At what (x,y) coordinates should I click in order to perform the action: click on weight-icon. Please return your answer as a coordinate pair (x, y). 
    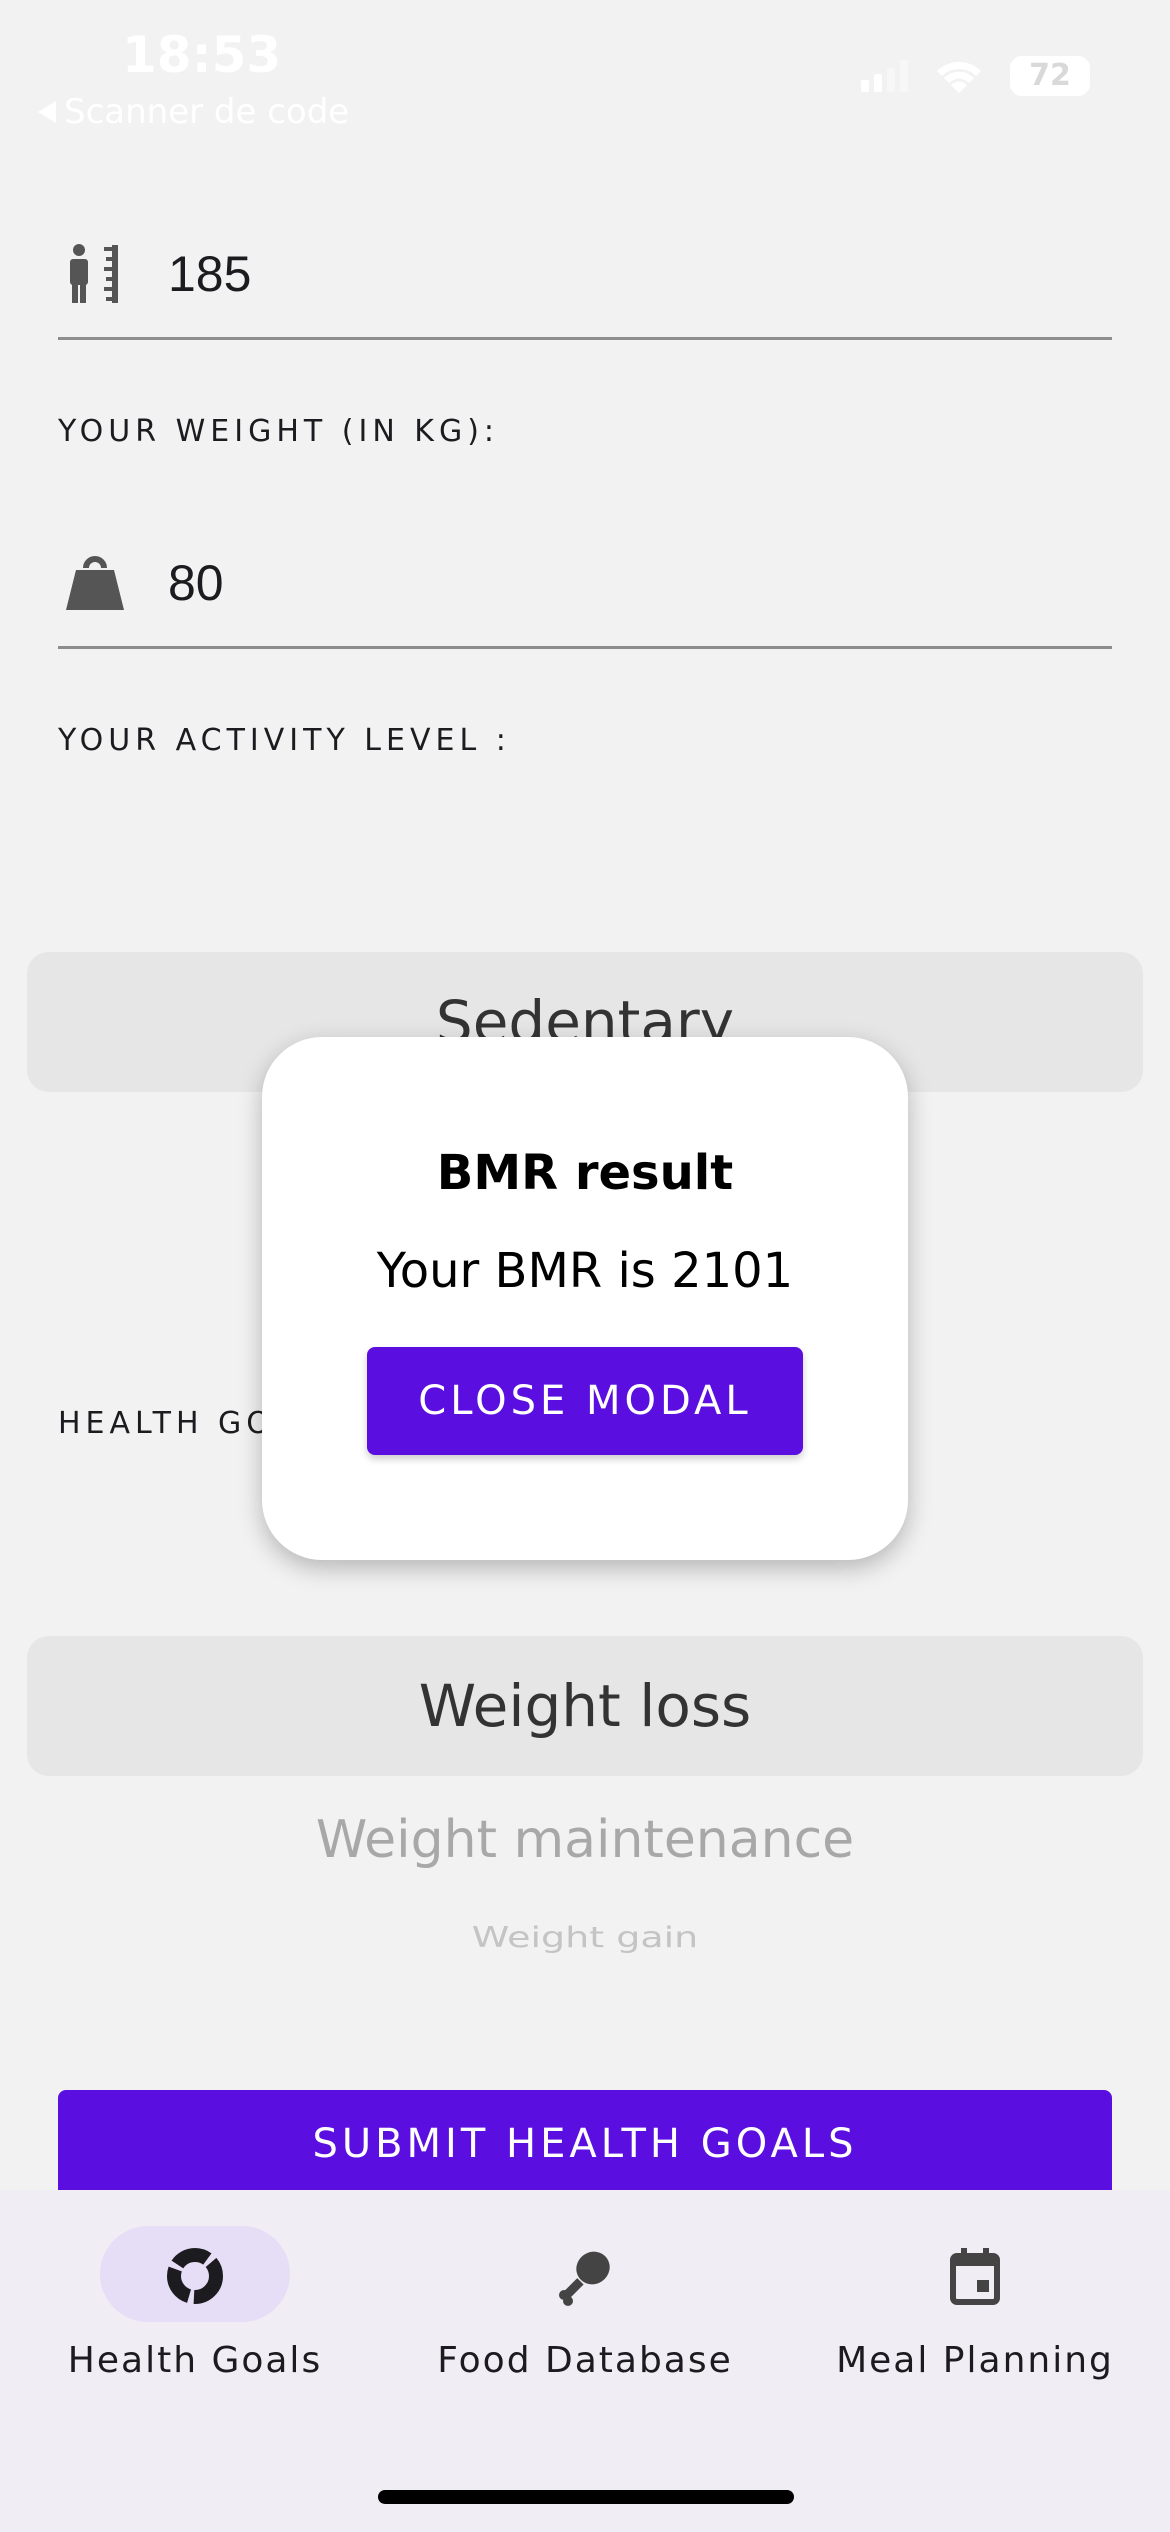
    Looking at the image, I should click on (95, 582).